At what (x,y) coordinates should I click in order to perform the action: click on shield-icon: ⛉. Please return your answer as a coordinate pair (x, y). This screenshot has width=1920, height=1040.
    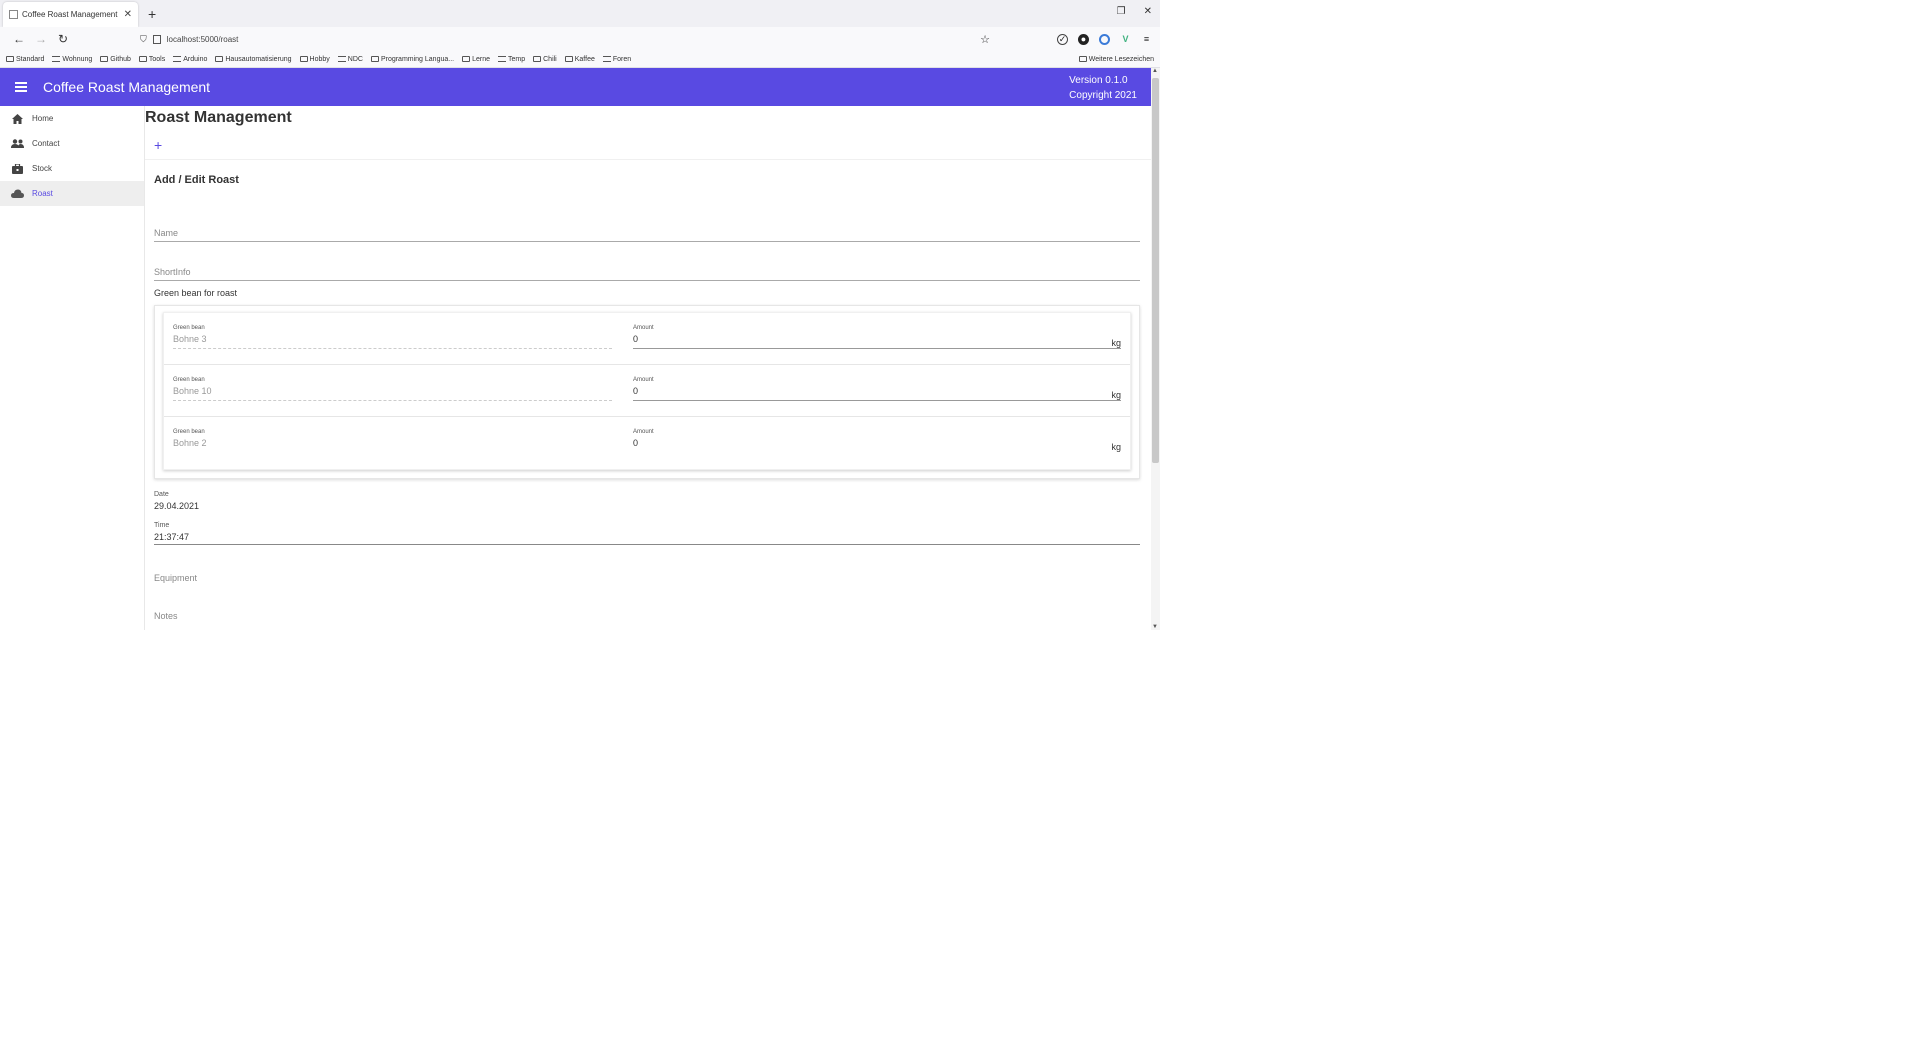
    Looking at the image, I should click on (143, 38).